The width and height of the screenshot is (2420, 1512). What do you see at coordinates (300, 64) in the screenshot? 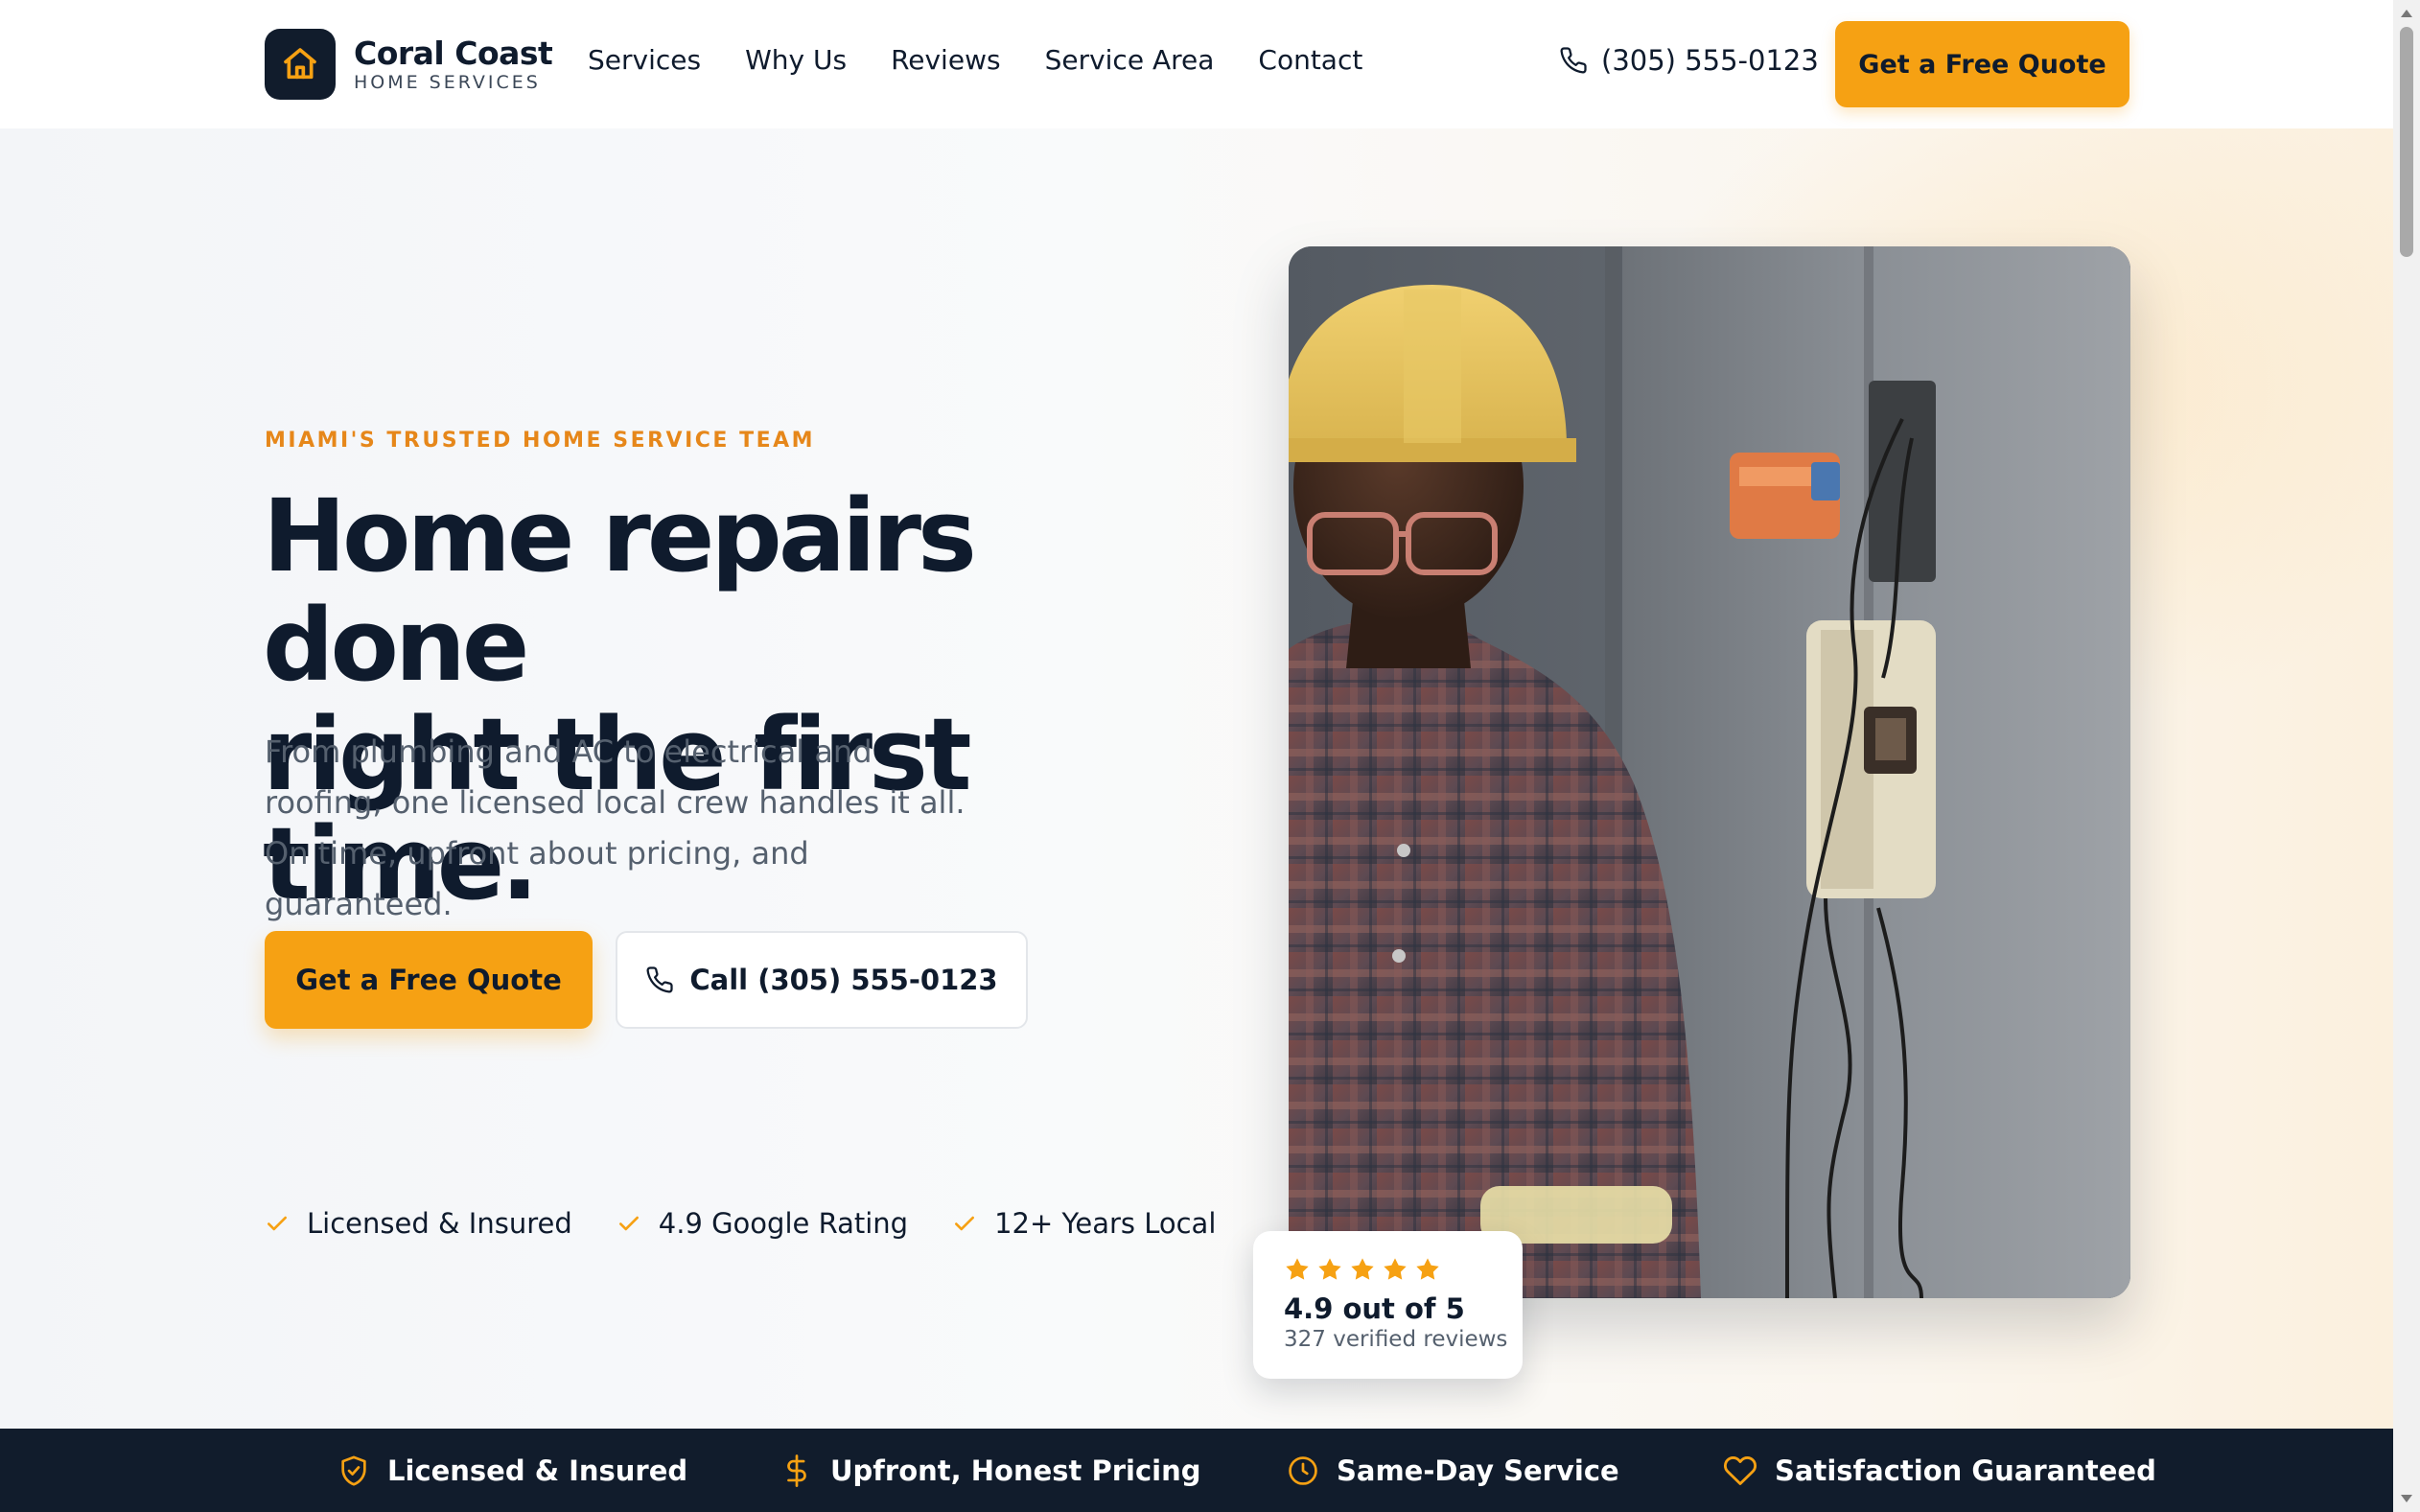
I see `house-icon` at bounding box center [300, 64].